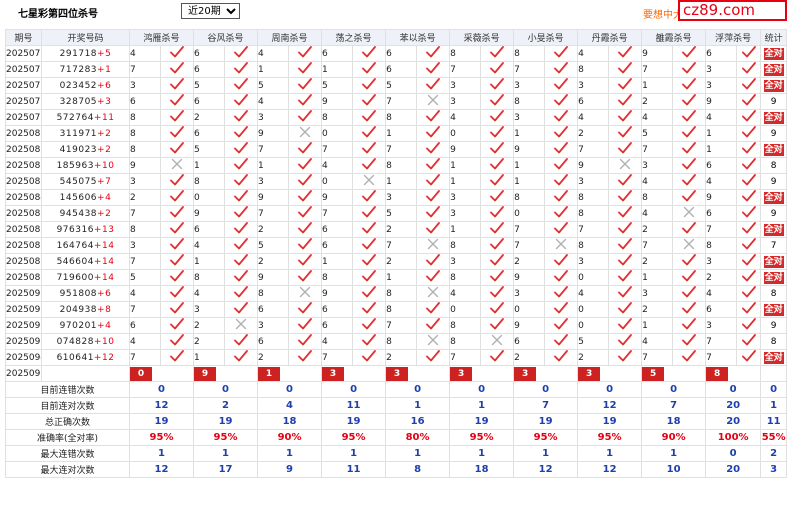 The image size is (787, 505). Describe the element at coordinates (85, 373) in the screenshot. I see `current-kill-label: 当前期杀号` at that location.